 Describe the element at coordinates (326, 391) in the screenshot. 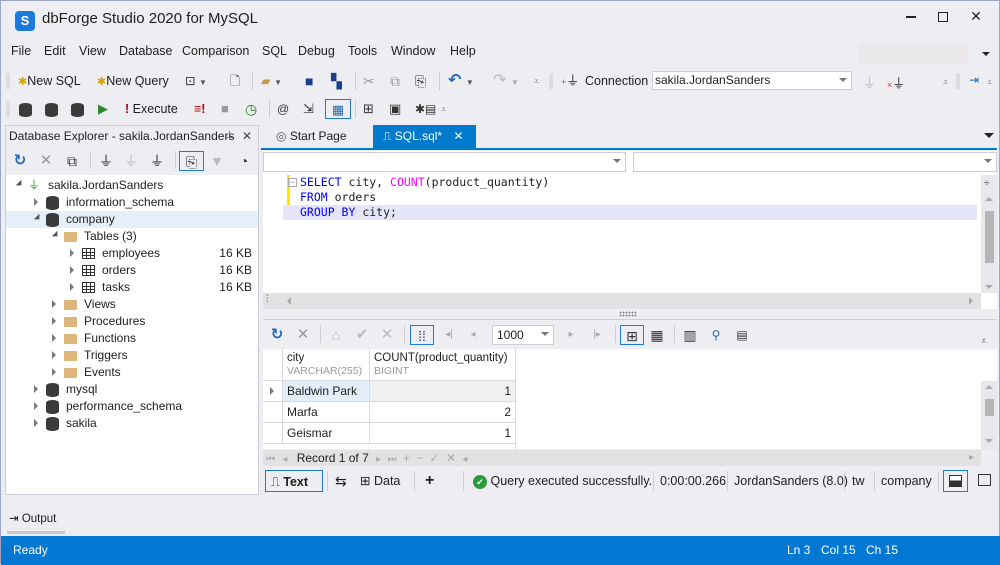

I see `grid-cell: Baldwin Park` at that location.